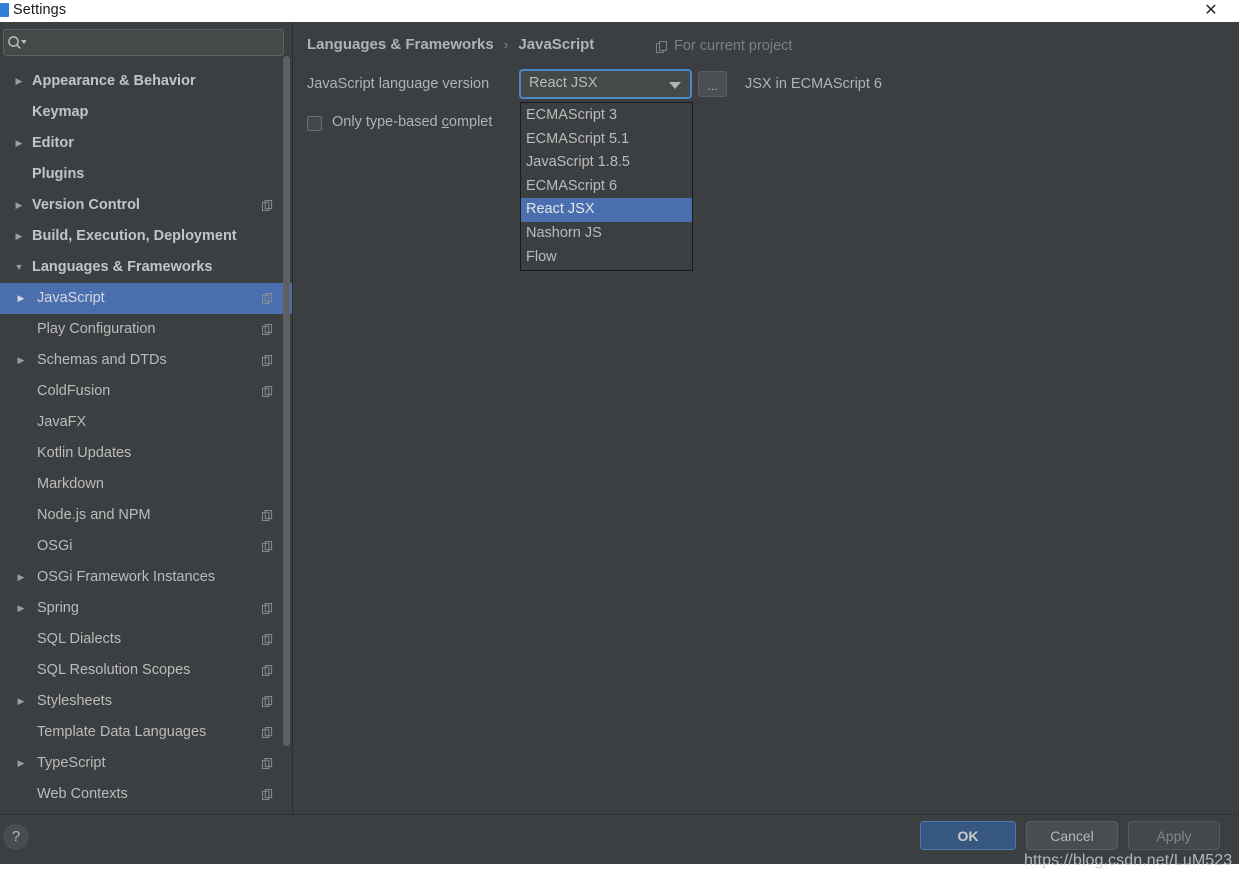 This screenshot has width=1239, height=870. What do you see at coordinates (398, 84) in the screenshot?
I see `language-version-label: JavaScript language version` at bounding box center [398, 84].